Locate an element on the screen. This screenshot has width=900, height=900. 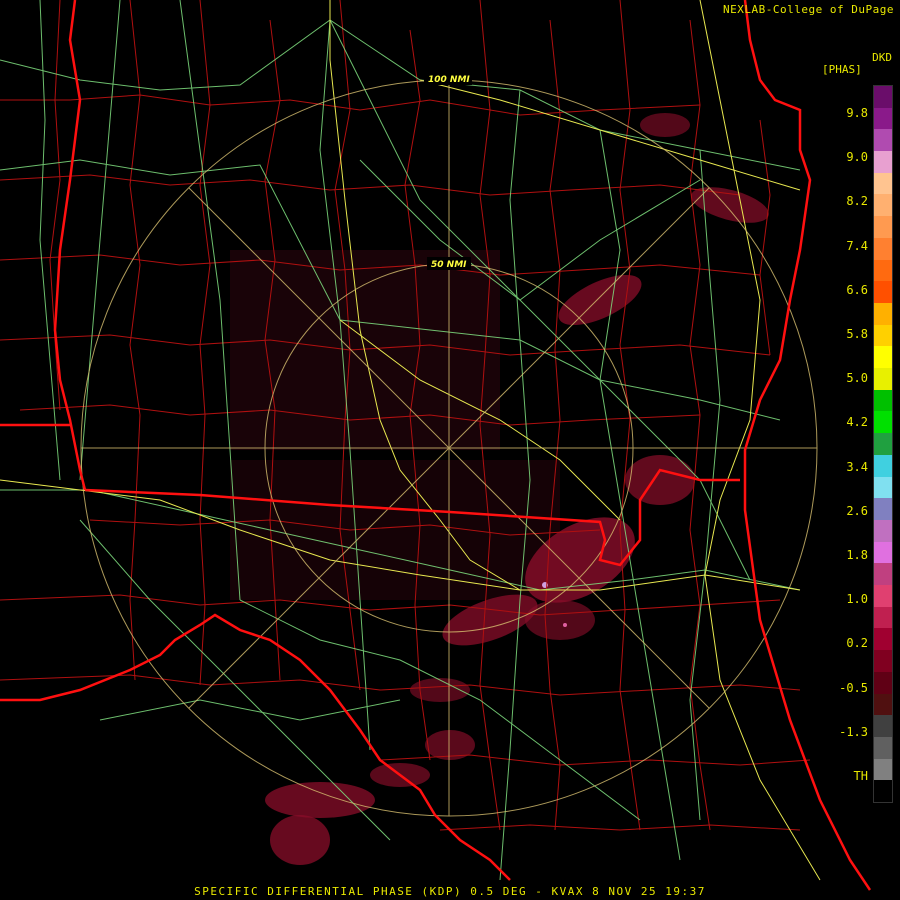
color-scale-tick-label: 1.8 is located at coordinates (857, 555).